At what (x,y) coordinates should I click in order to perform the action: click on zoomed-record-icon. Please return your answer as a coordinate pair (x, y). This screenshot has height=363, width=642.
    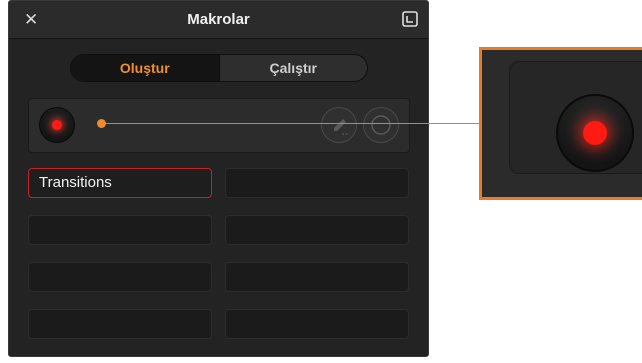
    Looking at the image, I should click on (595, 133).